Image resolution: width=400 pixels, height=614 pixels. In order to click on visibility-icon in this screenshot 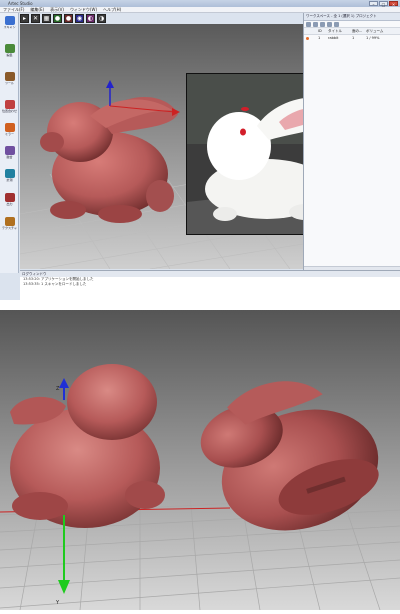, I will do `click(322, 24)`.